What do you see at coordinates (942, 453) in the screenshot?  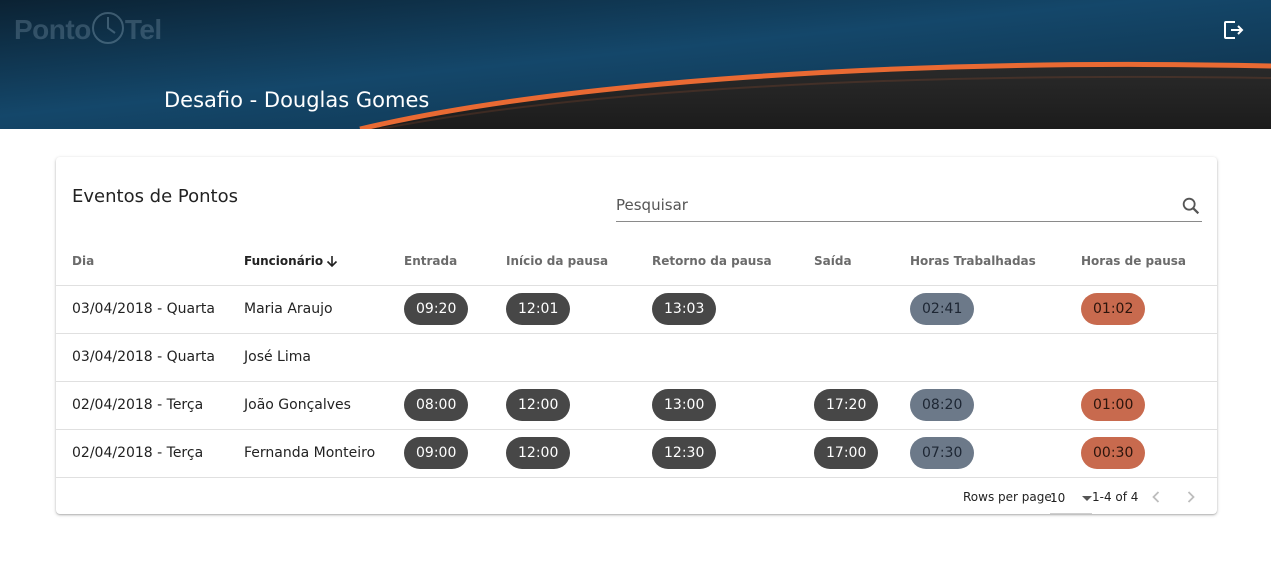 I see `hours-worked-chip: 07:30` at bounding box center [942, 453].